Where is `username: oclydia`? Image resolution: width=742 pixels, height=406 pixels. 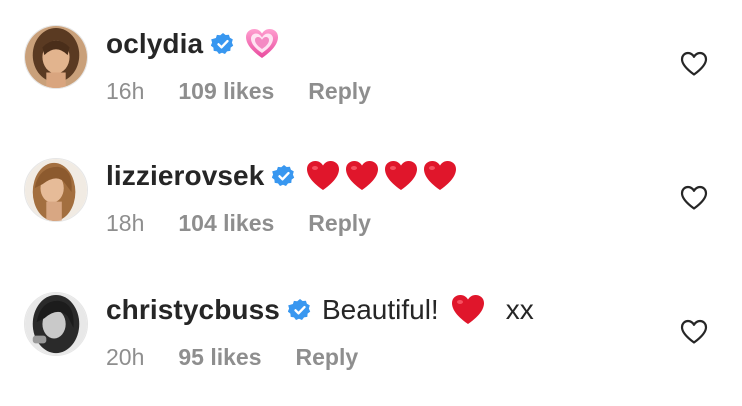 username: oclydia is located at coordinates (154, 44).